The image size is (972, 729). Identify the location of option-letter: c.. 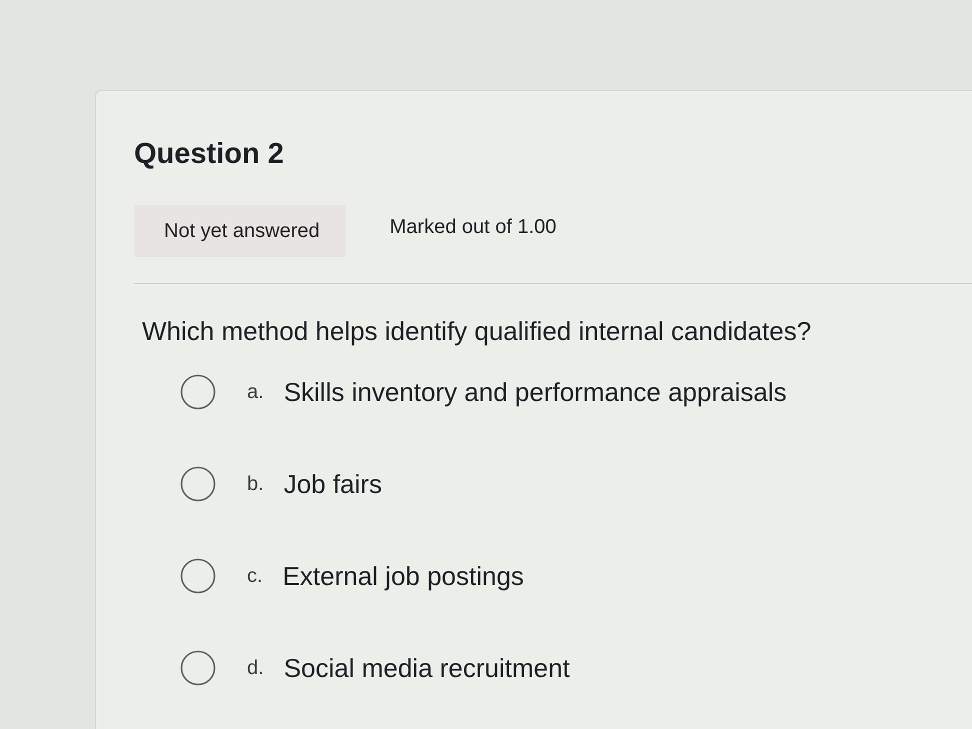
(255, 576).